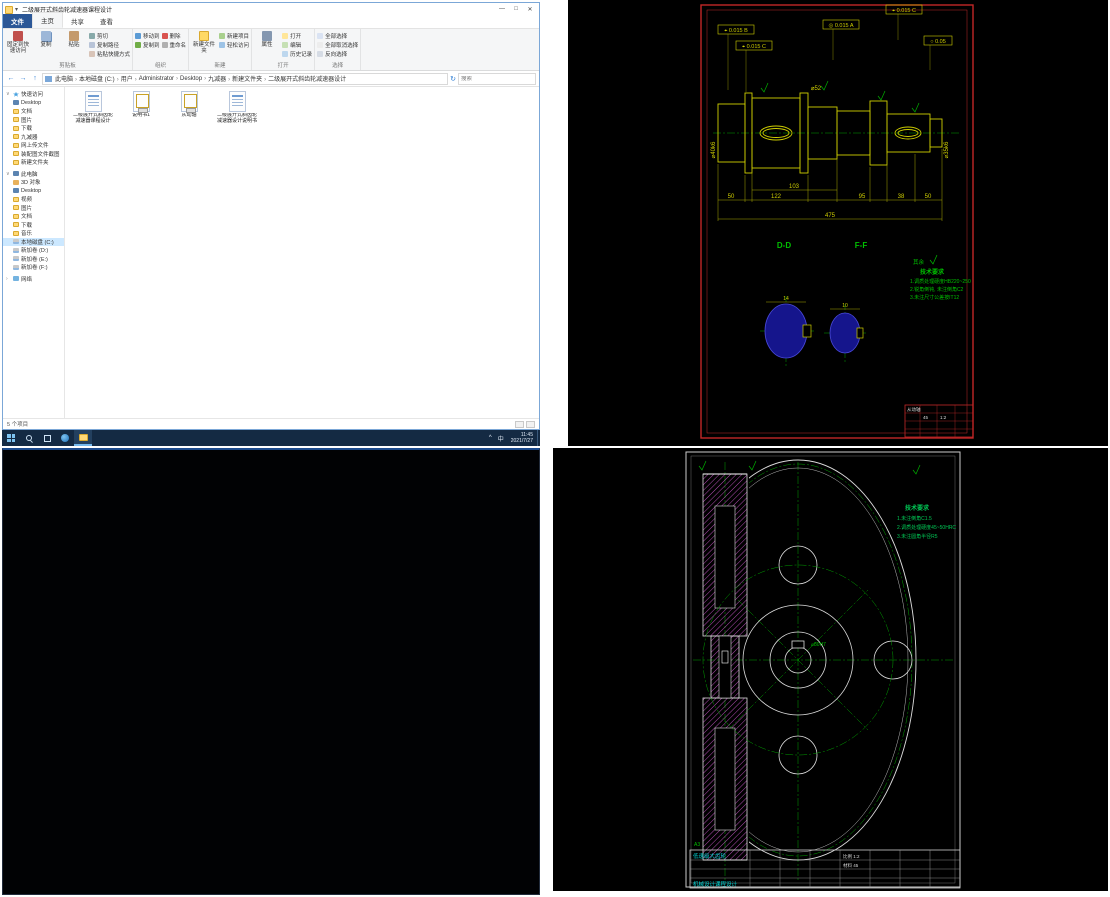 This screenshot has height=897, width=1110. I want to click on sidebar-item-documents: 文档, so click(33, 111).